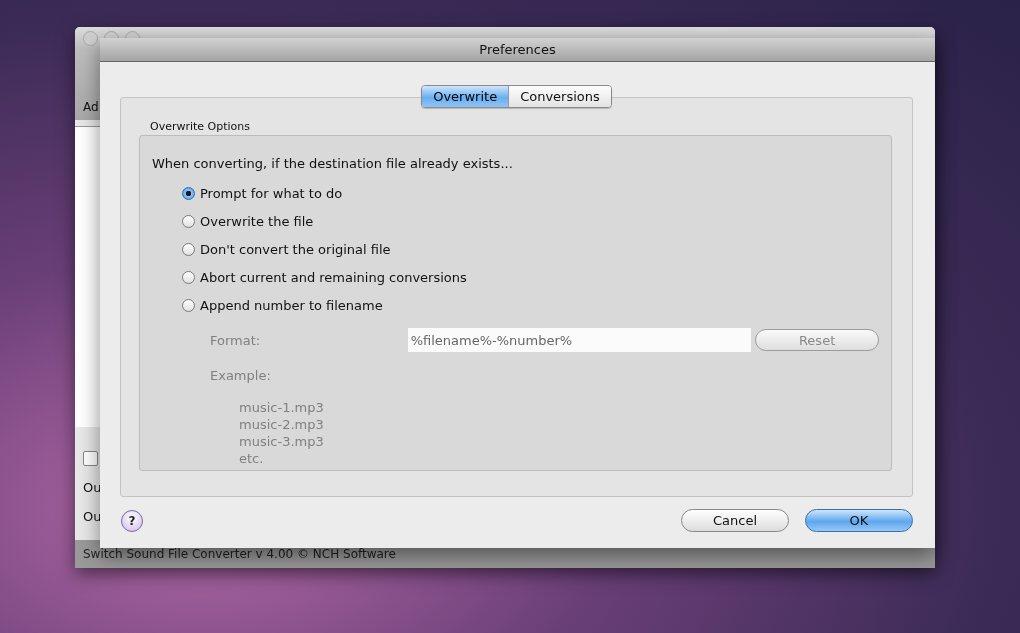 This screenshot has height=633, width=1020. I want to click on radio-option: Append number to filename, so click(530, 305).